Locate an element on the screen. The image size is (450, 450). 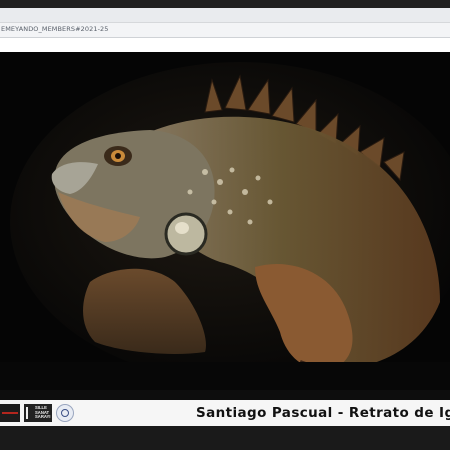
window-title-bar is located at coordinates (225, 4).